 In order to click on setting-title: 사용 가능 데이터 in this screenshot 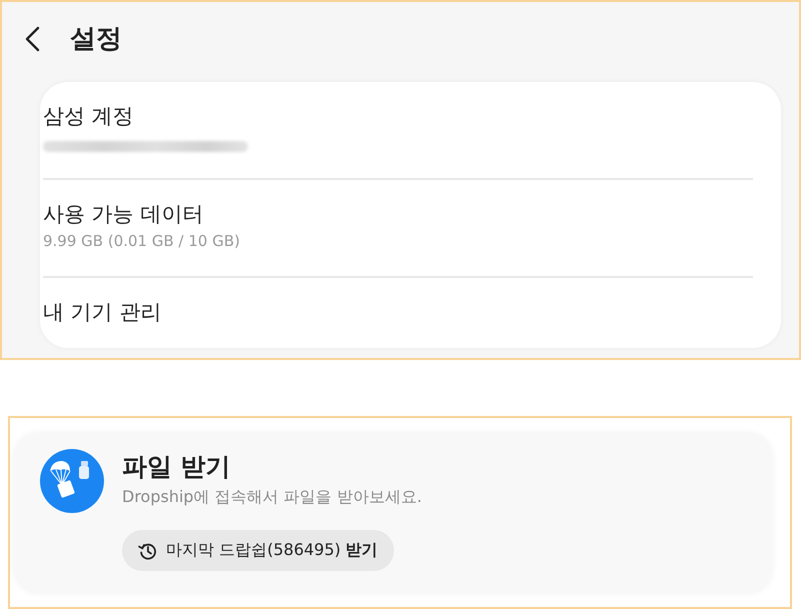, I will do `click(123, 214)`.